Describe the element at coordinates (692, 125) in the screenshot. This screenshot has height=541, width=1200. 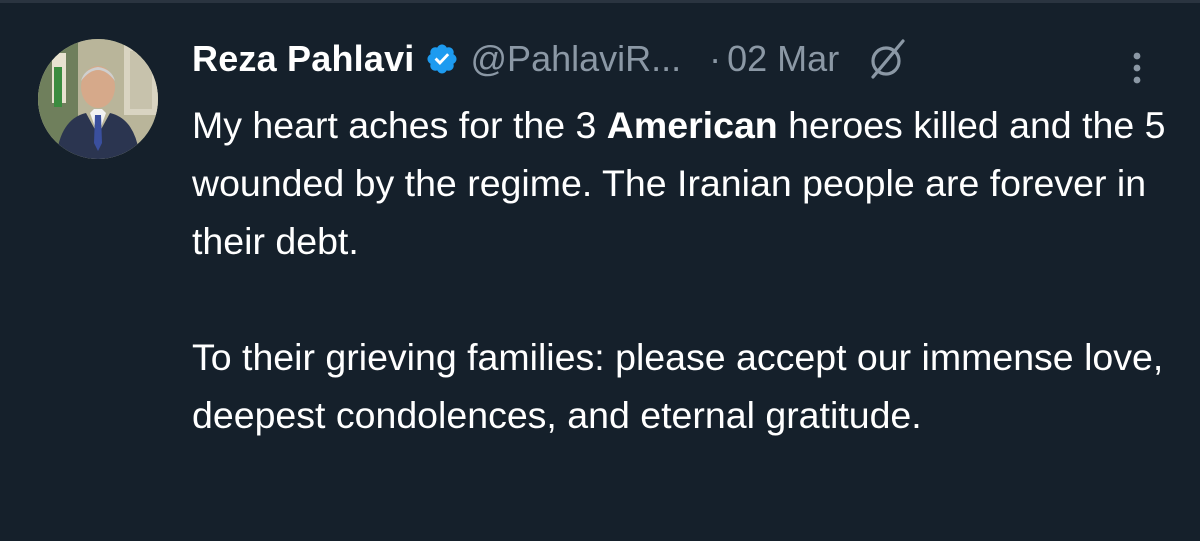
I see `tweet-text-bold: American` at that location.